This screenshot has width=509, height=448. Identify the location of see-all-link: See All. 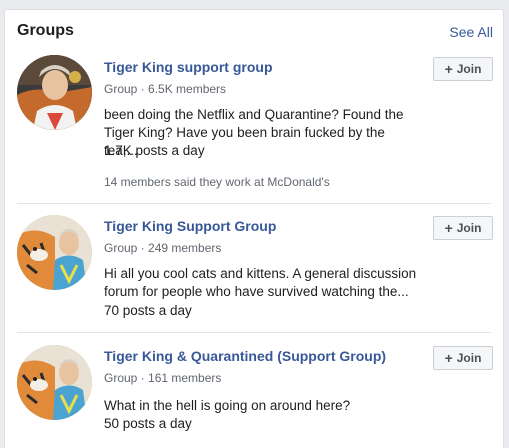
(471, 32).